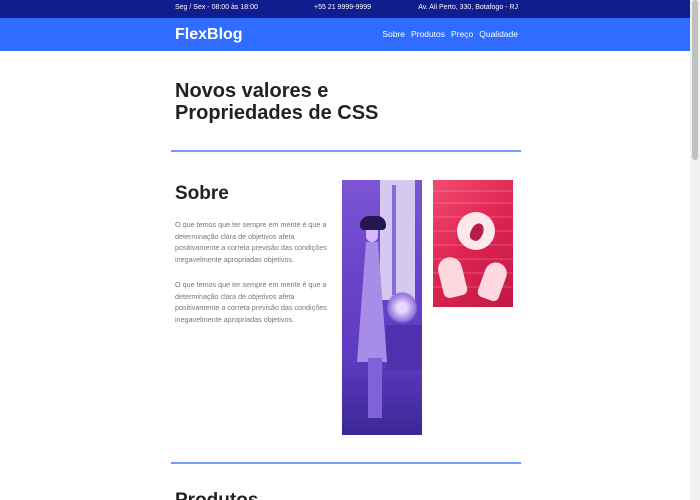 The width and height of the screenshot is (700, 500). I want to click on woman-window-photo, so click(382, 307).